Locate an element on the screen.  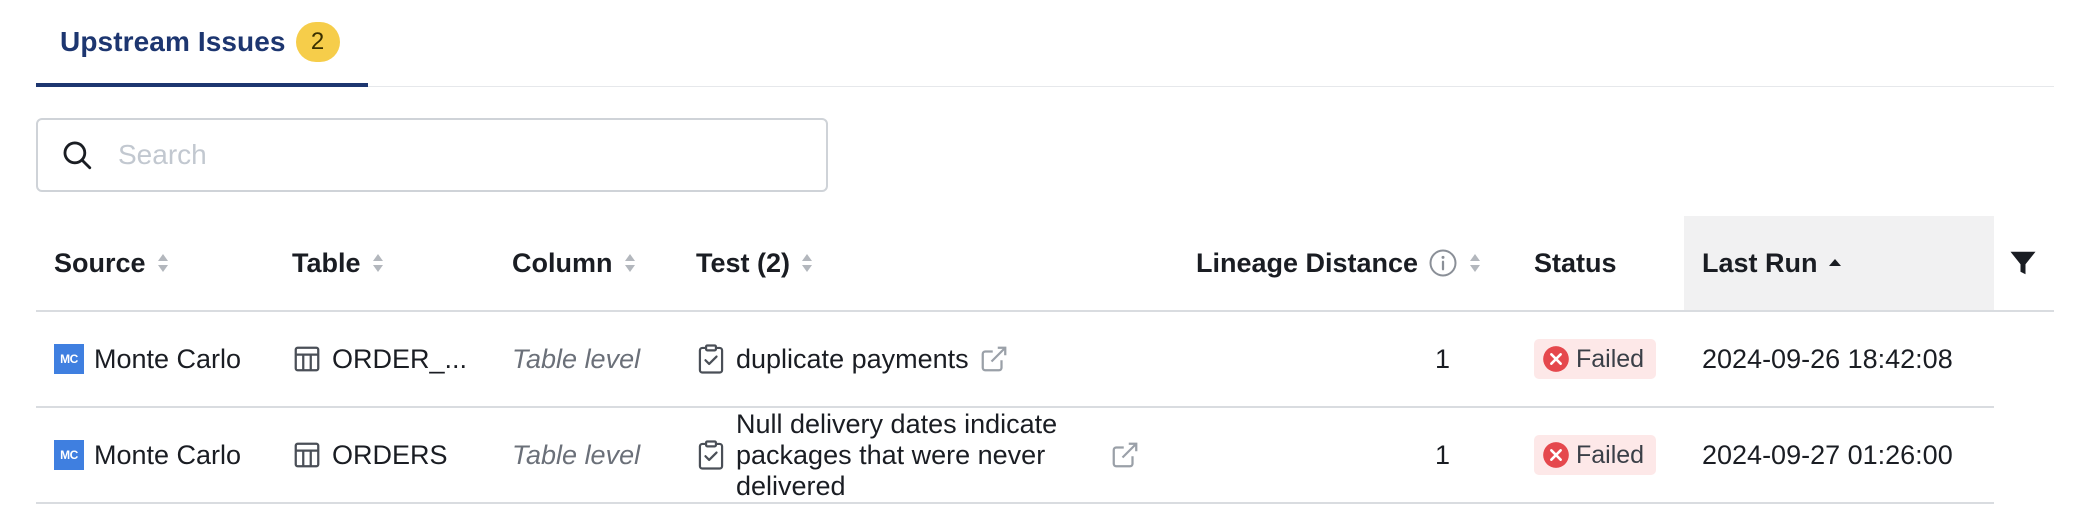
cell-last-run: 2024-09-26 18:42:08 is located at coordinates (1827, 358).